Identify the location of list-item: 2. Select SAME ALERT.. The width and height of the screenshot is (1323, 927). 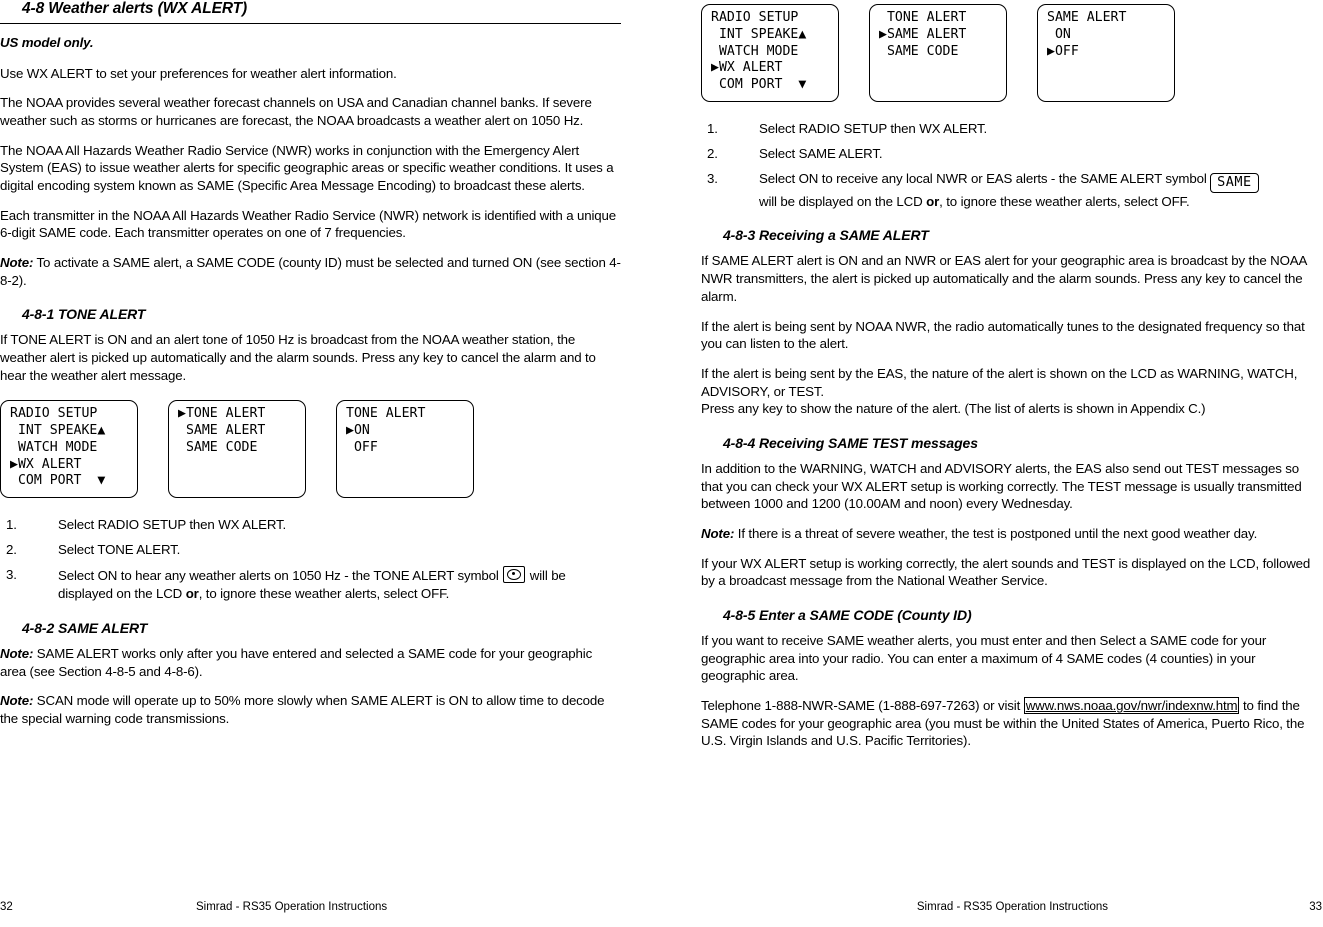
(1011, 154).